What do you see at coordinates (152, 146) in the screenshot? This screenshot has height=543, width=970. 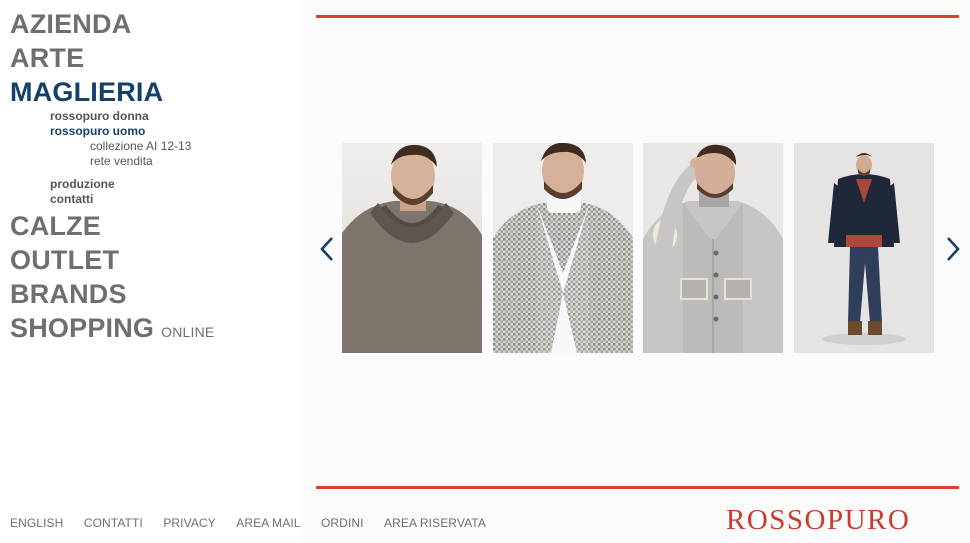 I see `submenu-item-collezione: collezione AI 12-13` at bounding box center [152, 146].